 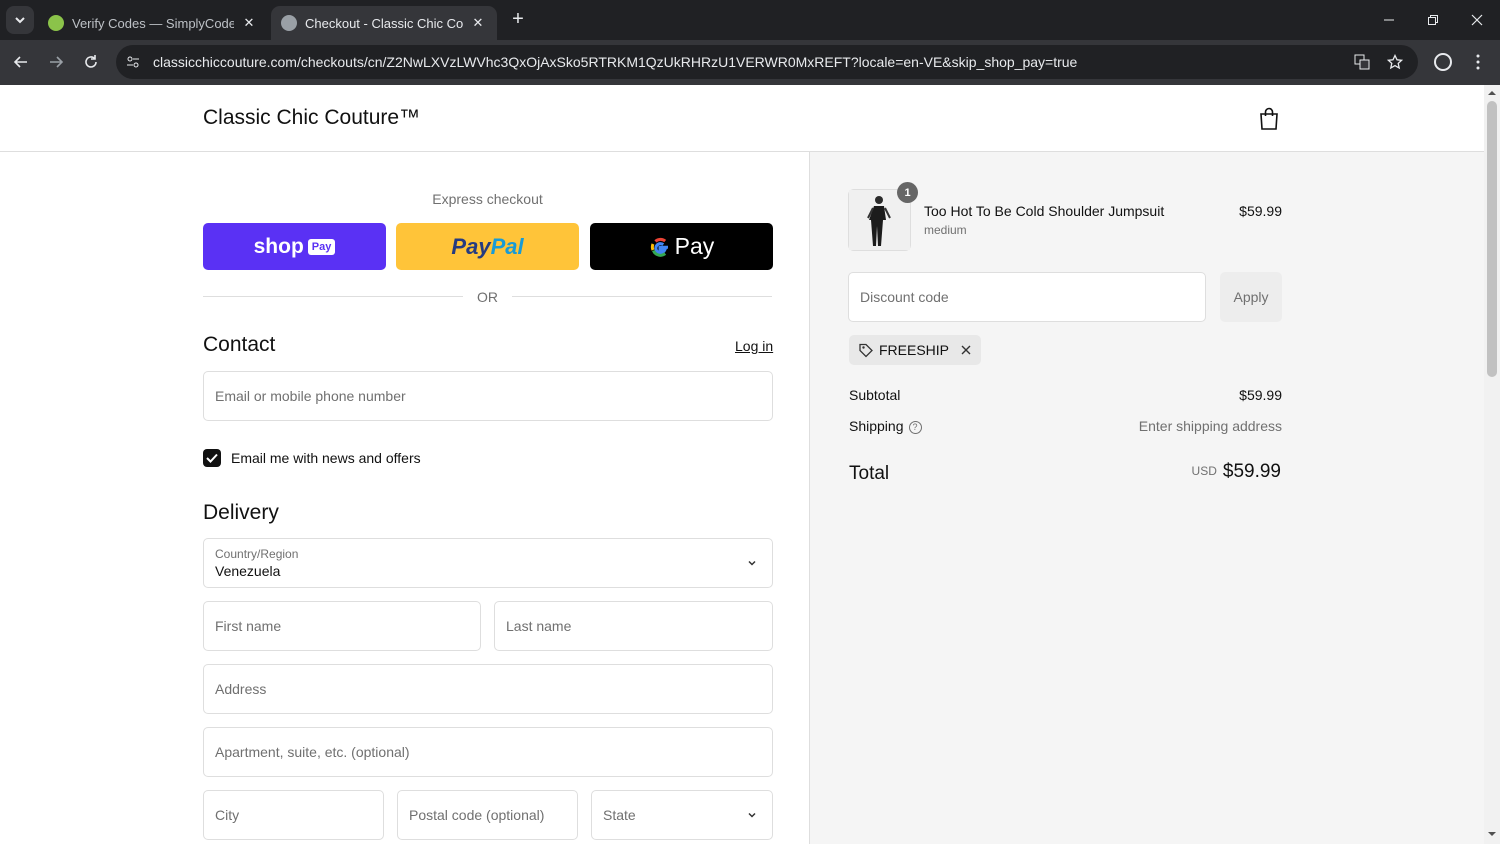 What do you see at coordinates (133, 62) in the screenshot?
I see `site-info-icon` at bounding box center [133, 62].